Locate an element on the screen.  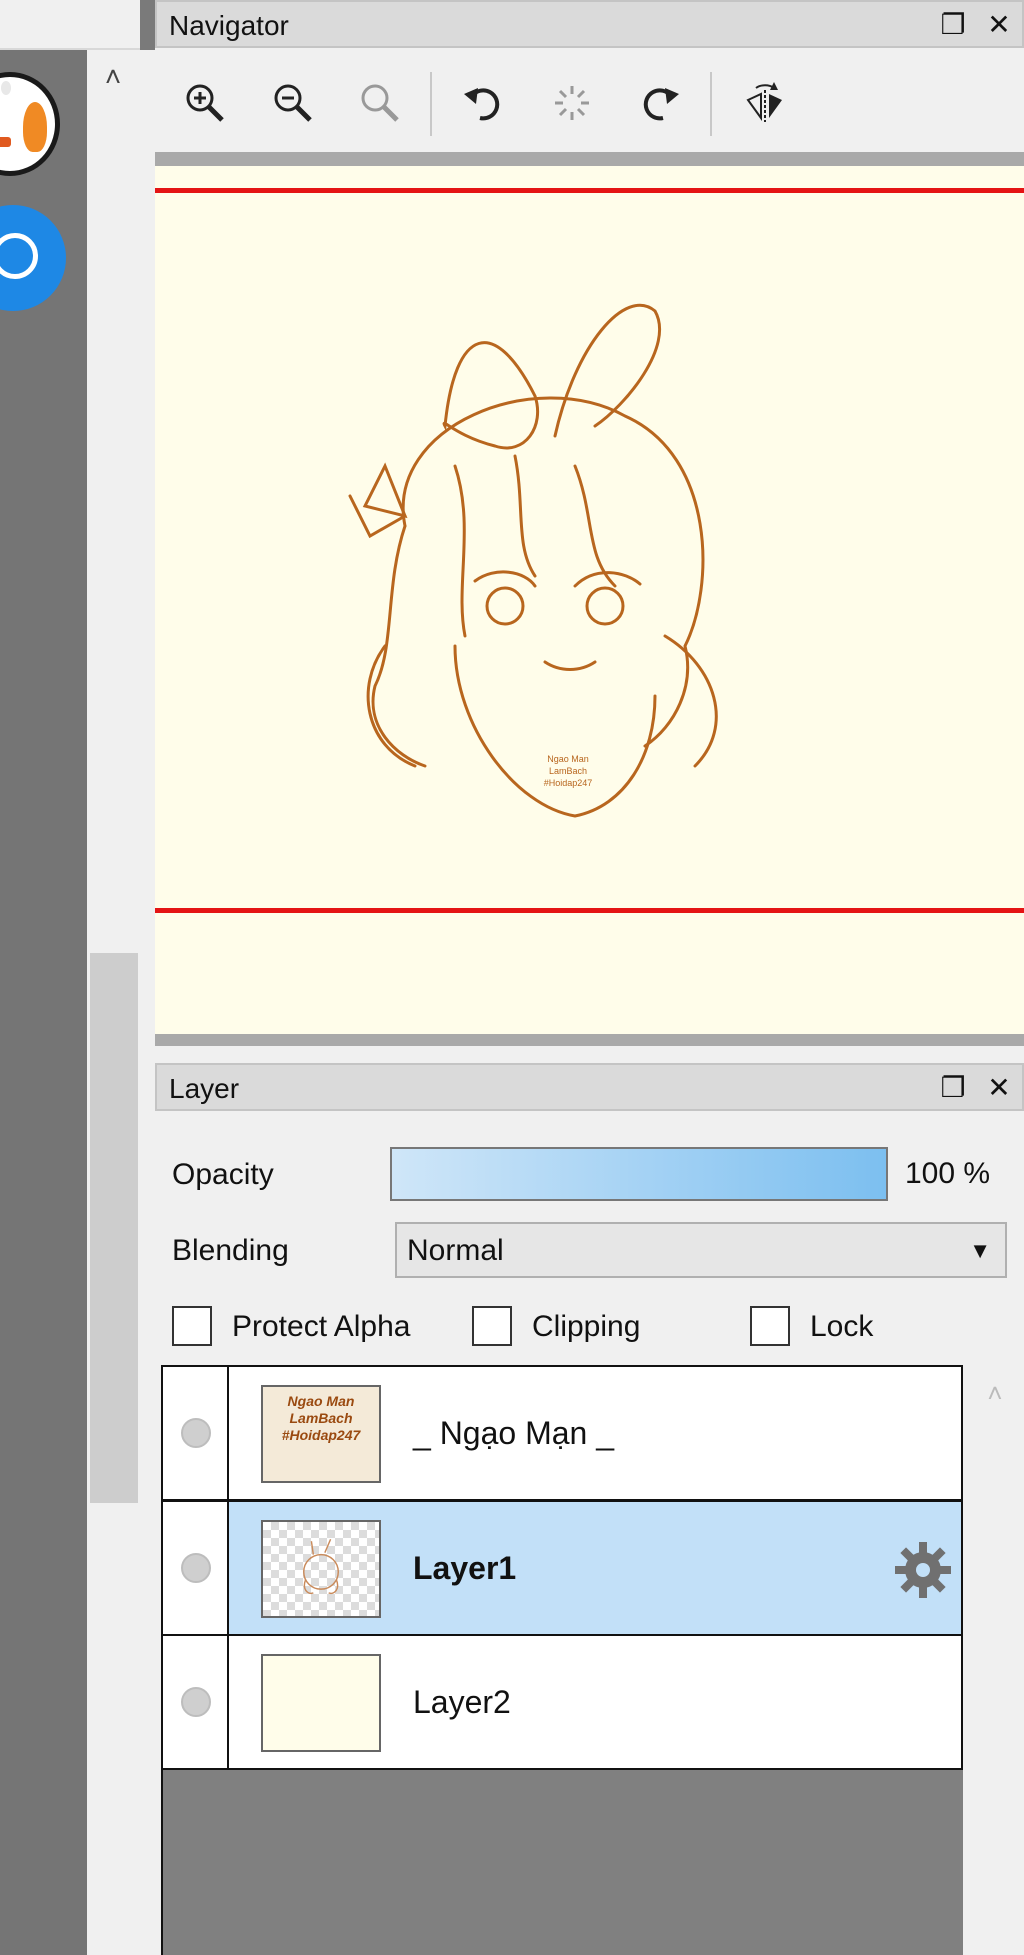
layer-row: Ngao Man LamBach #Hoidap247 _ Ngạo Mạn _ is located at coordinates (562, 1433).